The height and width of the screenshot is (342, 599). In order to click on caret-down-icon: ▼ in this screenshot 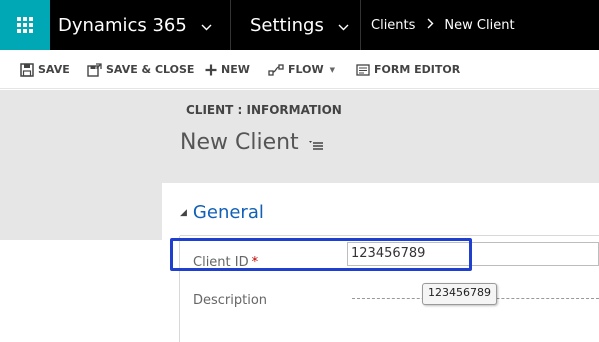, I will do `click(332, 69)`.